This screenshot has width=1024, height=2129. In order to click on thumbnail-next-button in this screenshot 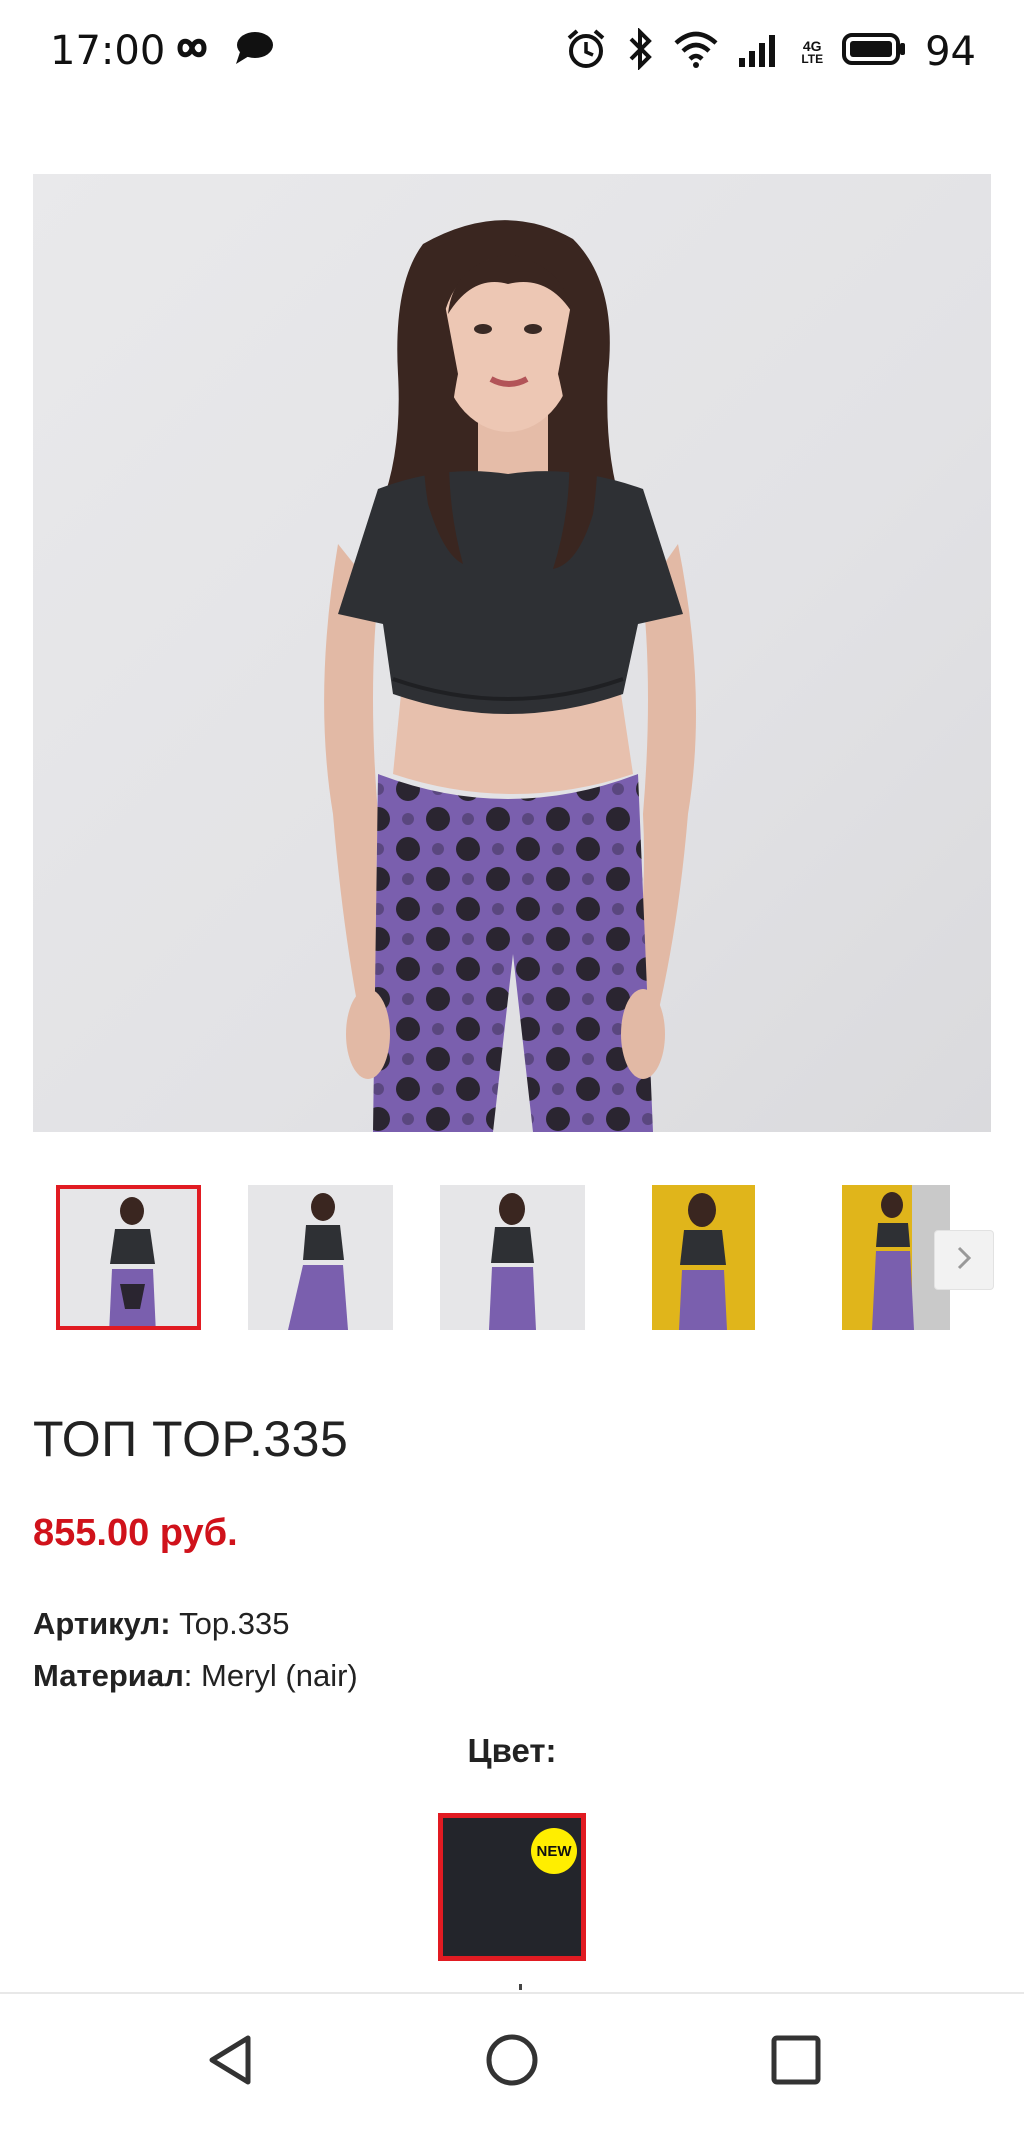, I will do `click(964, 1260)`.